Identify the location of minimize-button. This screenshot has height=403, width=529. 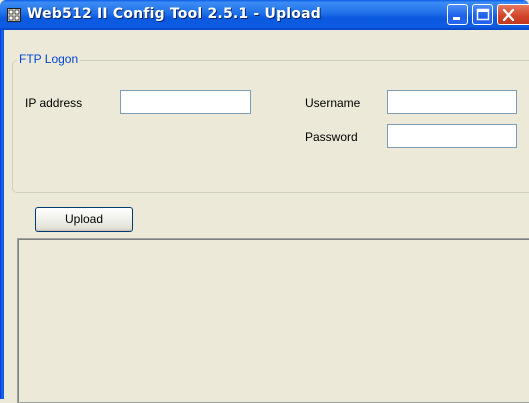
(457, 14).